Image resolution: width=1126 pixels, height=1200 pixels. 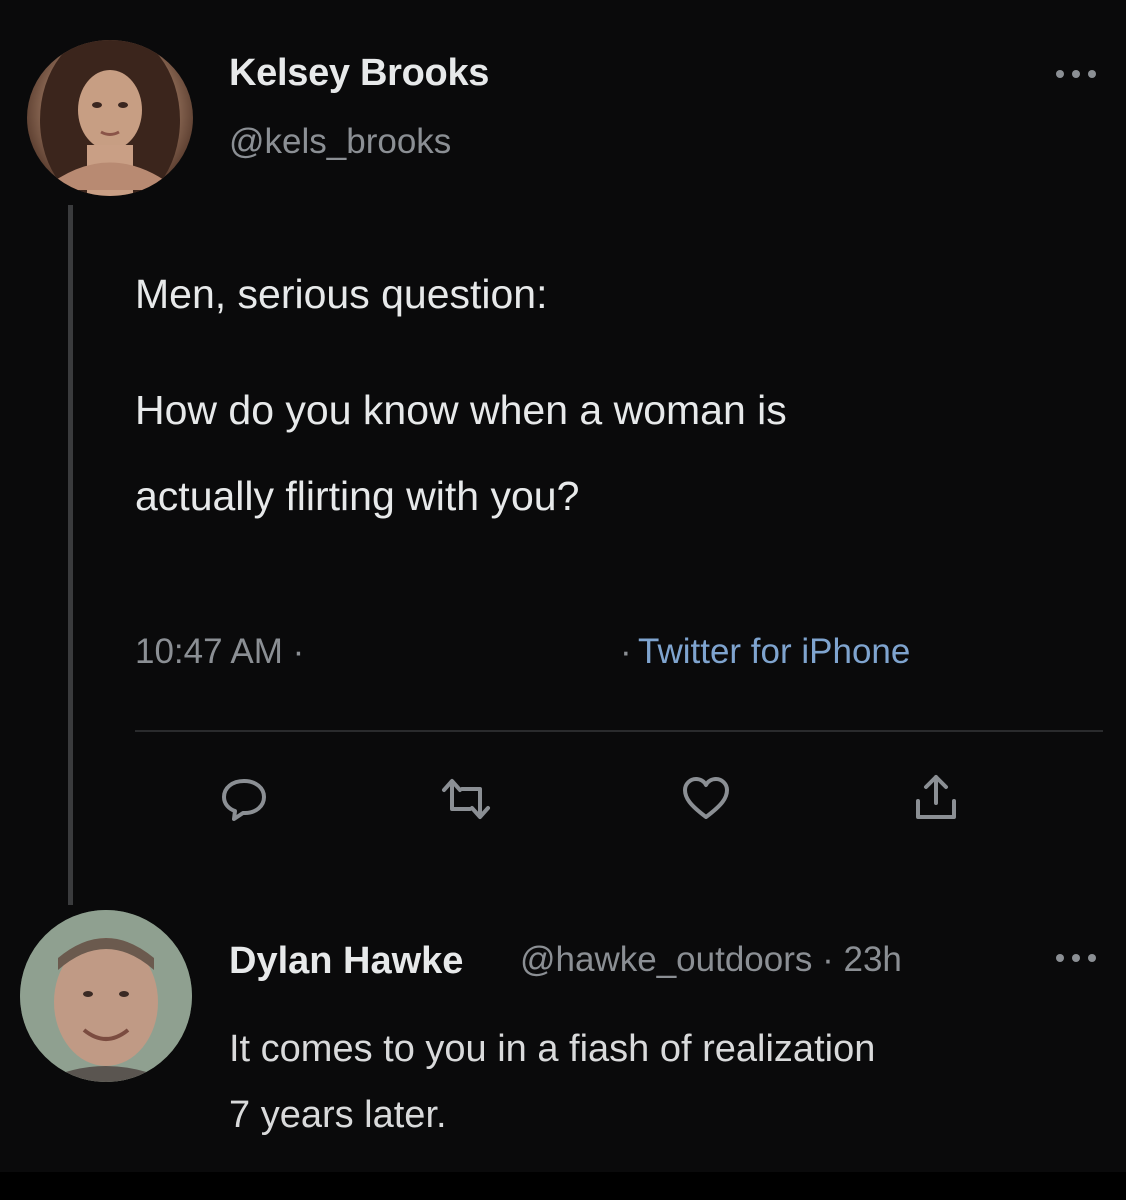 I want to click on author-avatar, so click(x=110, y=118).